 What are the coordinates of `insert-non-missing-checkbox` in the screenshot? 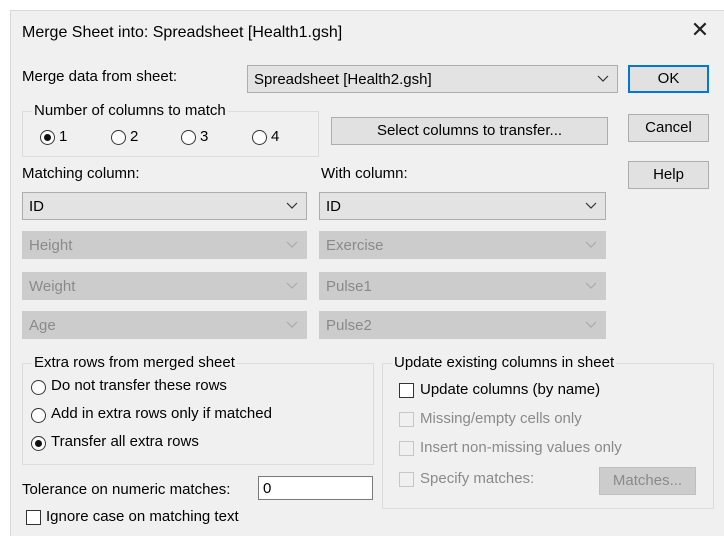 It's located at (406, 448).